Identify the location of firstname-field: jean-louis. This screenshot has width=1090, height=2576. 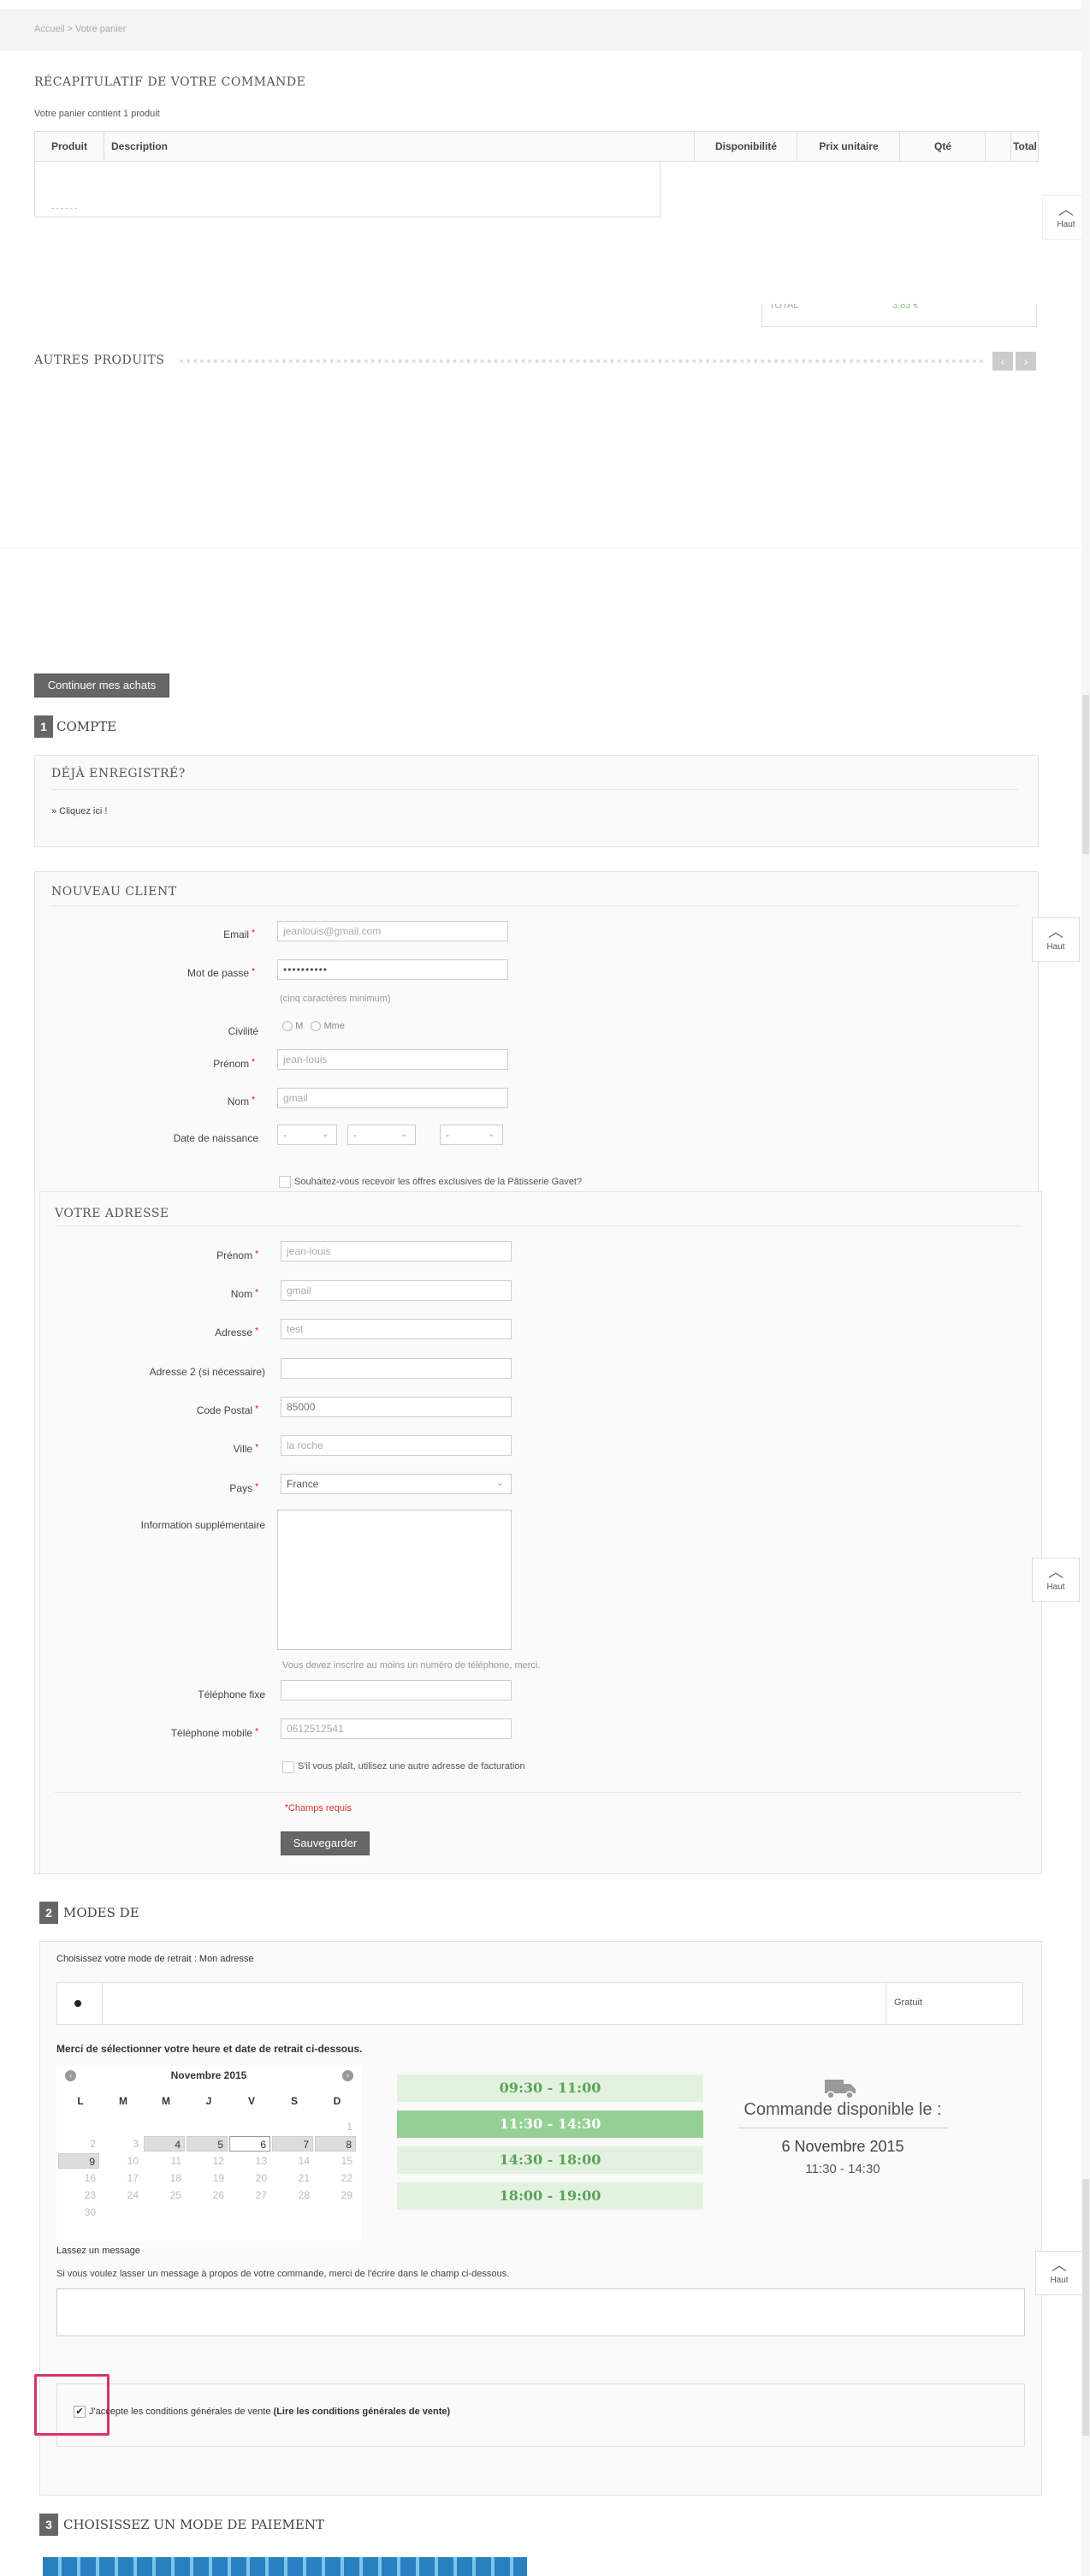
(393, 1059).